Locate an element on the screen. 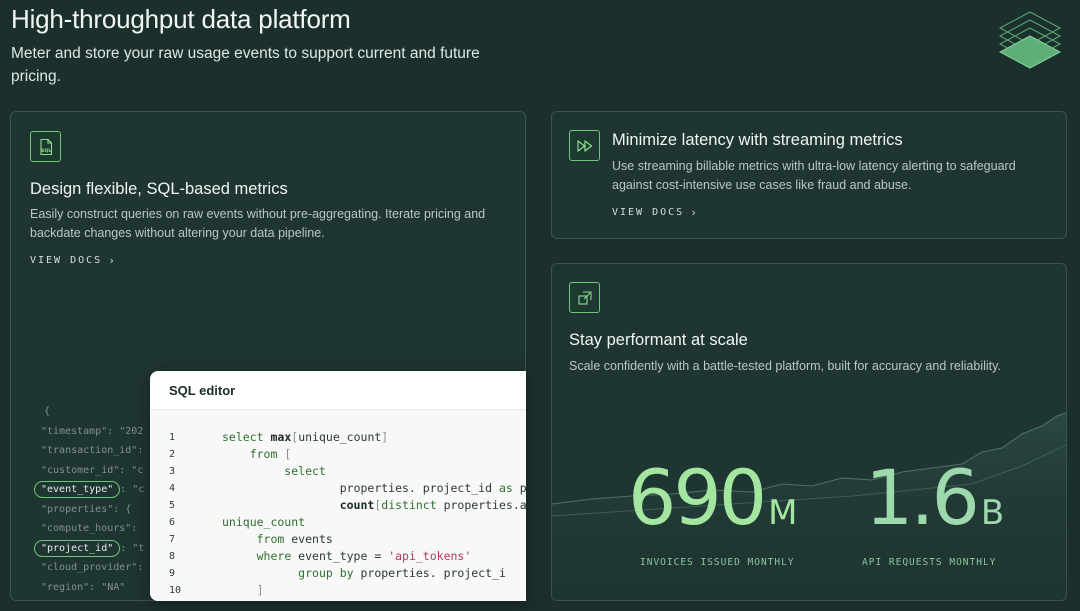 The width and height of the screenshot is (1080, 611). metric-value: 690 is located at coordinates (697, 497).